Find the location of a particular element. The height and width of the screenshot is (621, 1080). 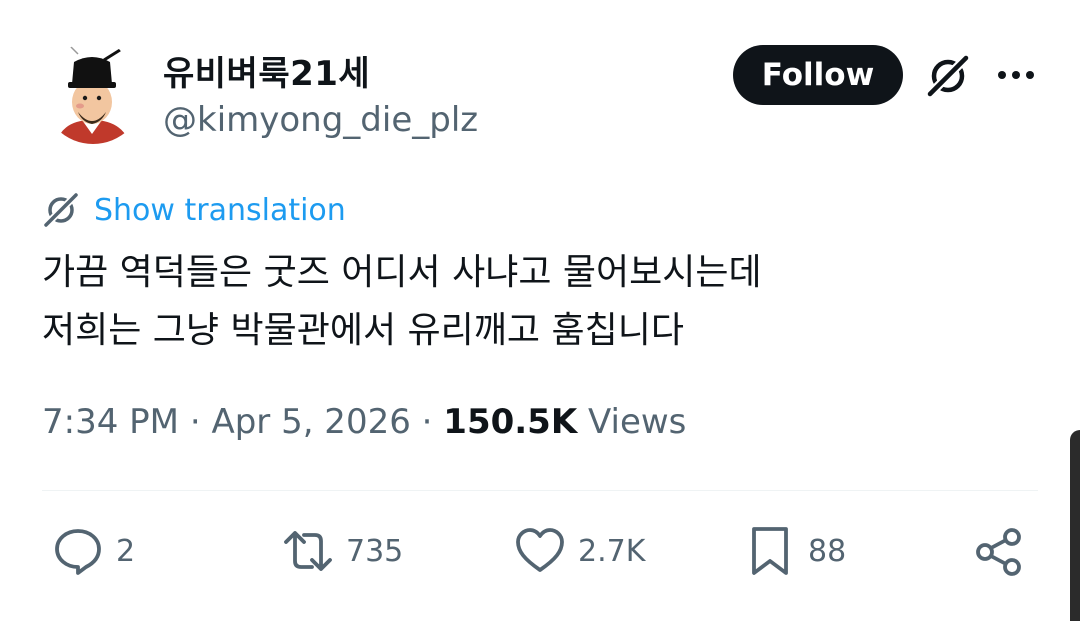

user-handle: @kimyong_die_plz is located at coordinates (320, 120).